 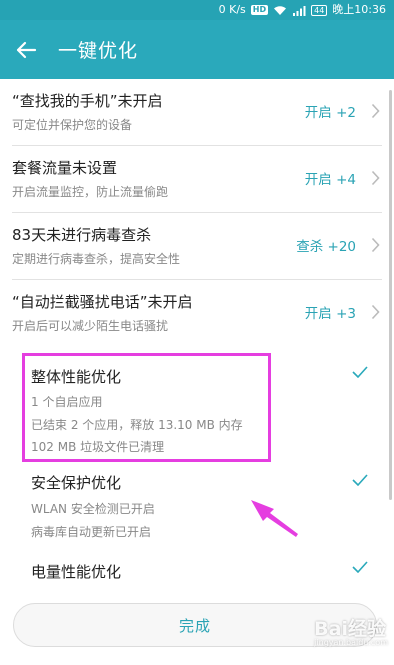 I want to click on hd-icon: HD, so click(x=259, y=10).